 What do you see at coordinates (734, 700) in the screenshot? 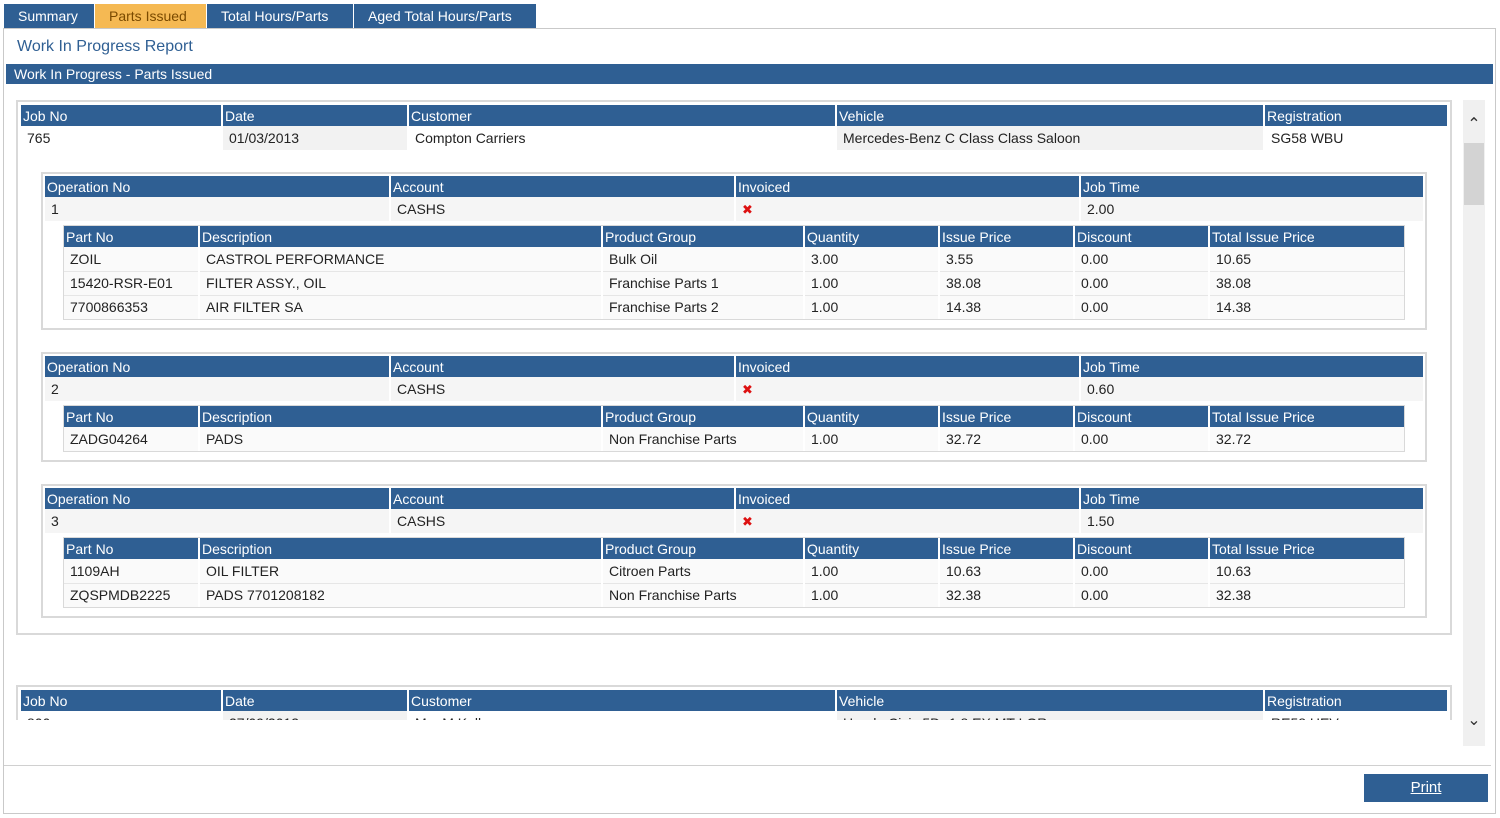
I see `job-header-row: Job No Date Customer Vehicle Registration` at bounding box center [734, 700].